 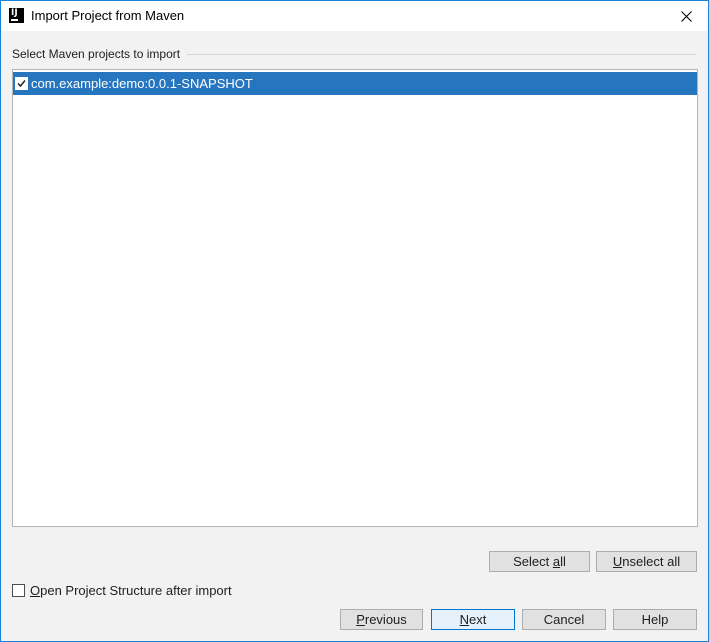 I want to click on unselect-all-label-suffix: nselect all, so click(x=651, y=561).